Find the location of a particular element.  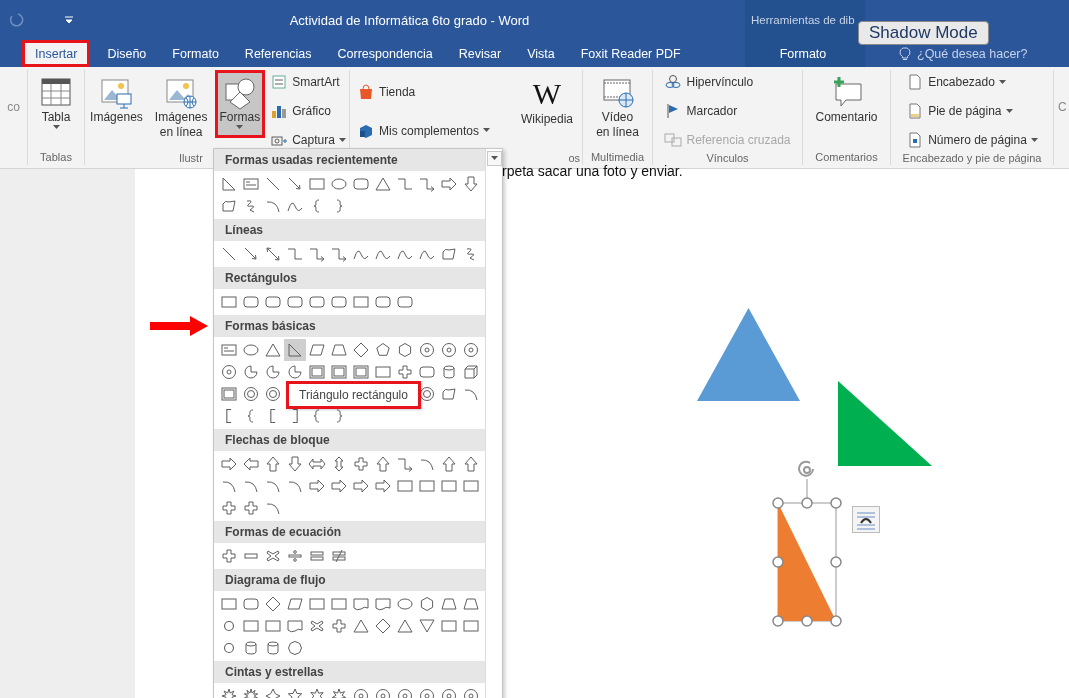

ribbon-tab: Diseño is located at coordinates (127, 53).